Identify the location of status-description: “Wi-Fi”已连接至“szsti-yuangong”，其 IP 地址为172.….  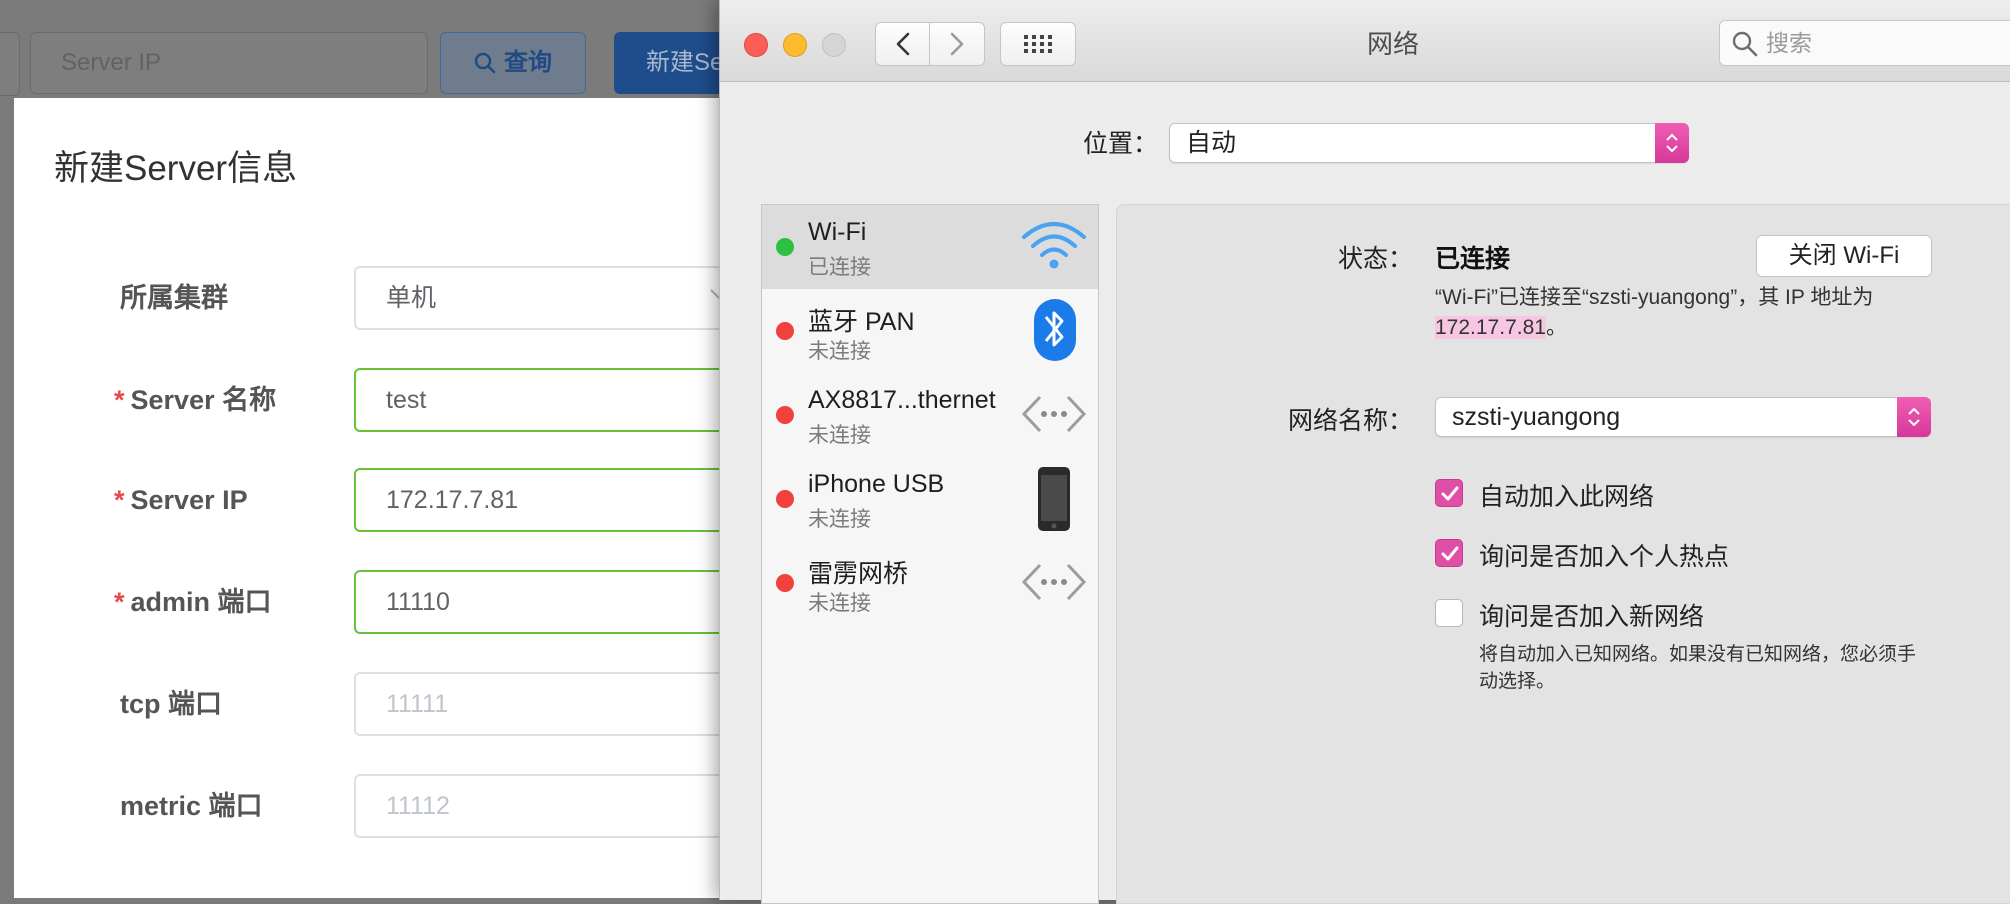
(1654, 312).